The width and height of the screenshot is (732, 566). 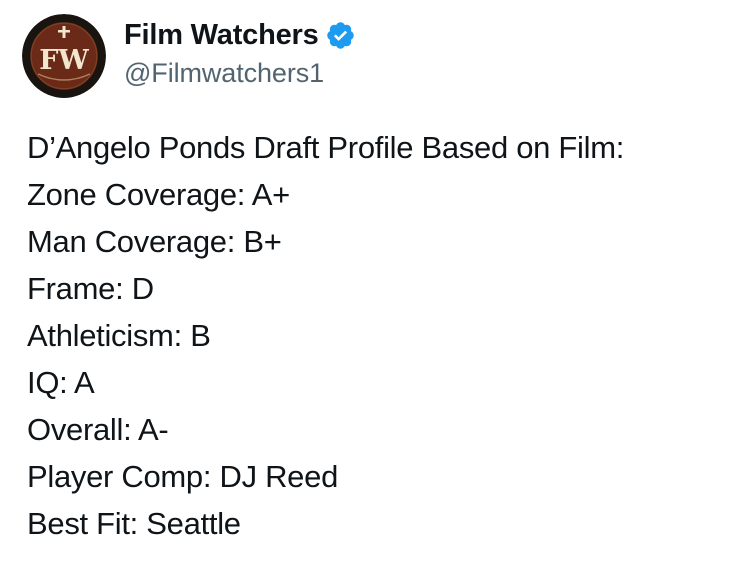 I want to click on name-row: Film Watchers, so click(x=240, y=36).